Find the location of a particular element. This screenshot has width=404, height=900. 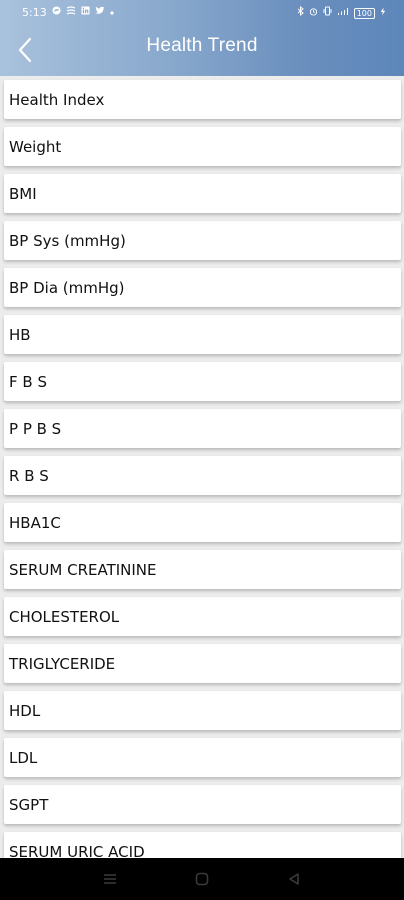

bluetooth-icon is located at coordinates (300, 12).